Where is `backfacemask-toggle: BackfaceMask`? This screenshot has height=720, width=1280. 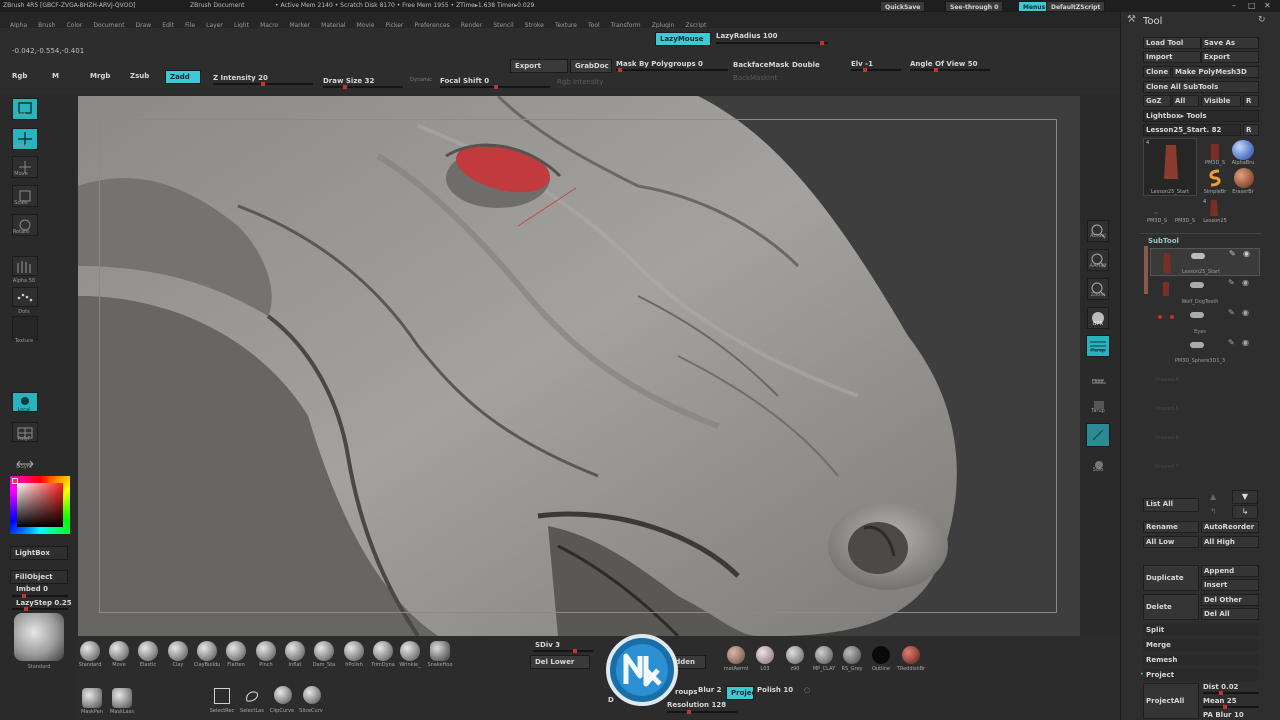
backfacemask-toggle: BackfaceMask is located at coordinates (761, 65).